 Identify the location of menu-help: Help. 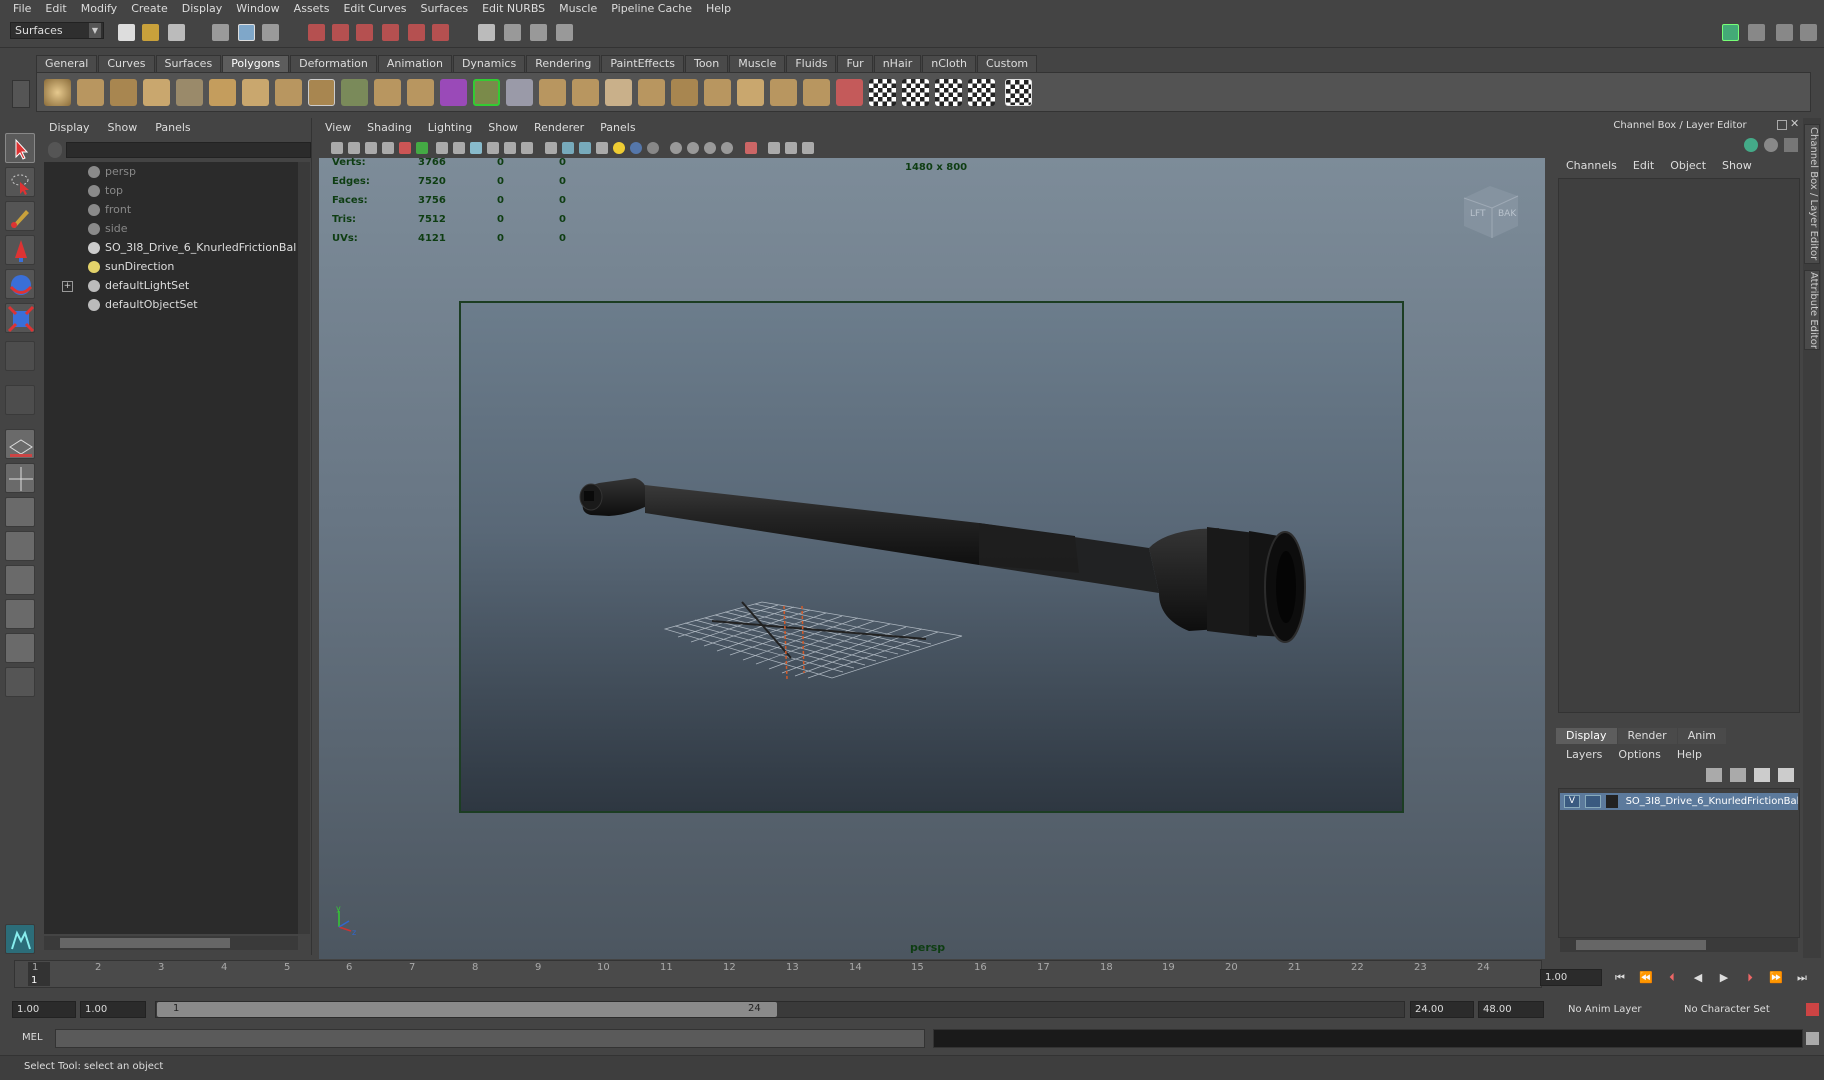
(718, 9).